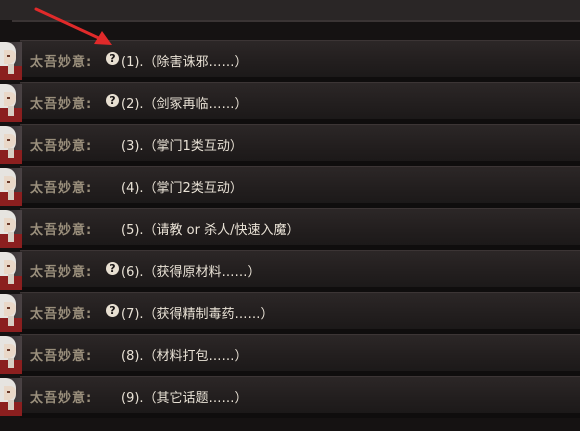 This screenshot has height=431, width=580. I want to click on dialogue-option-row: 太吾妙意: (8).（材料打包……）, so click(290, 355).